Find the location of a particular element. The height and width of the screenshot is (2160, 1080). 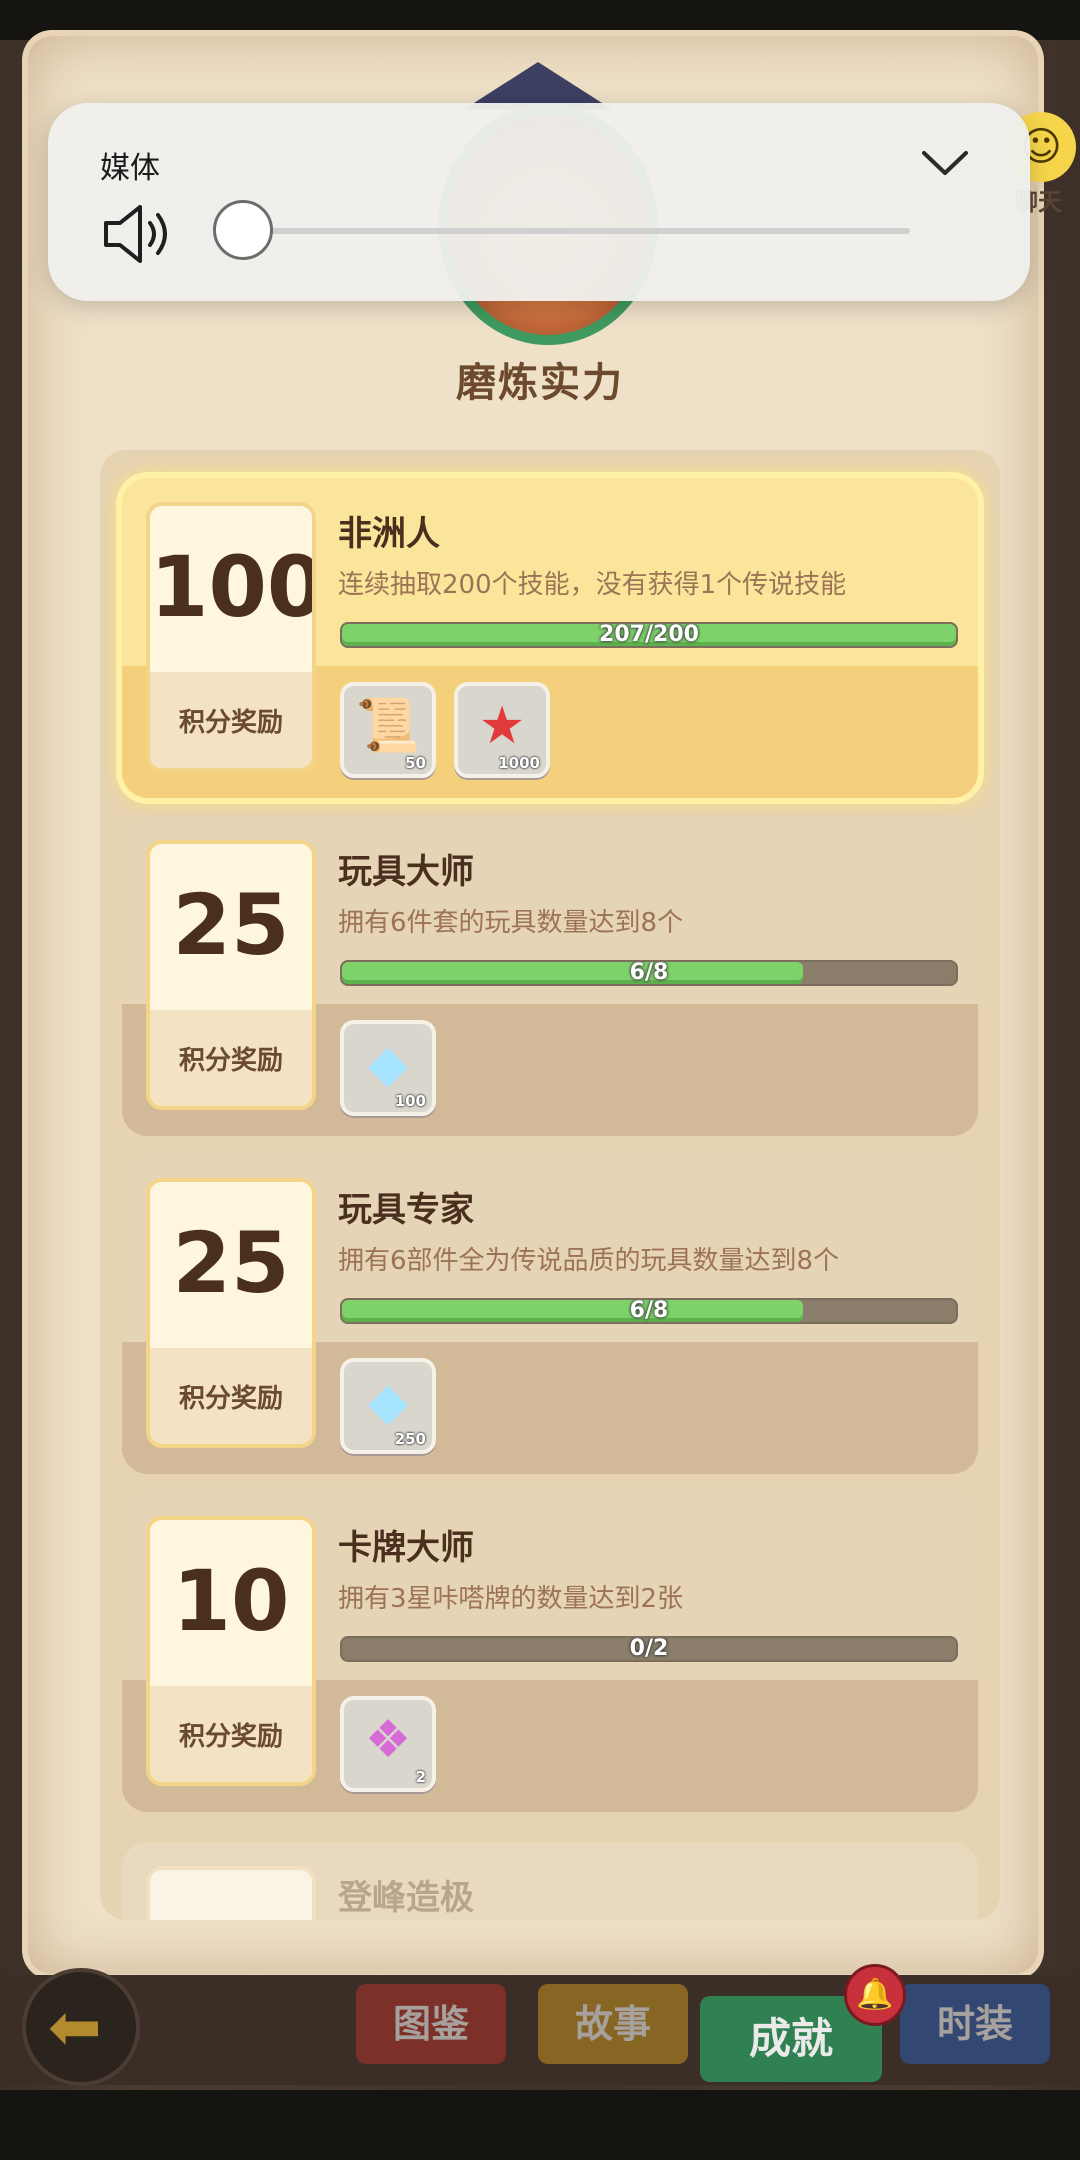

reward-item: ★ 1000 is located at coordinates (502, 730).